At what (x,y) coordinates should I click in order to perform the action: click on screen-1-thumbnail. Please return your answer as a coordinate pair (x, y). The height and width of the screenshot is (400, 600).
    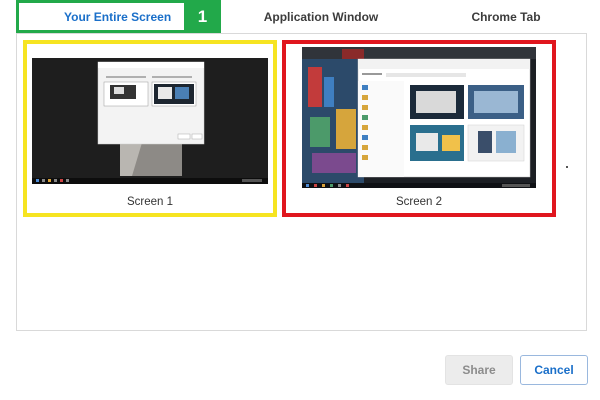
    Looking at the image, I should click on (150, 121).